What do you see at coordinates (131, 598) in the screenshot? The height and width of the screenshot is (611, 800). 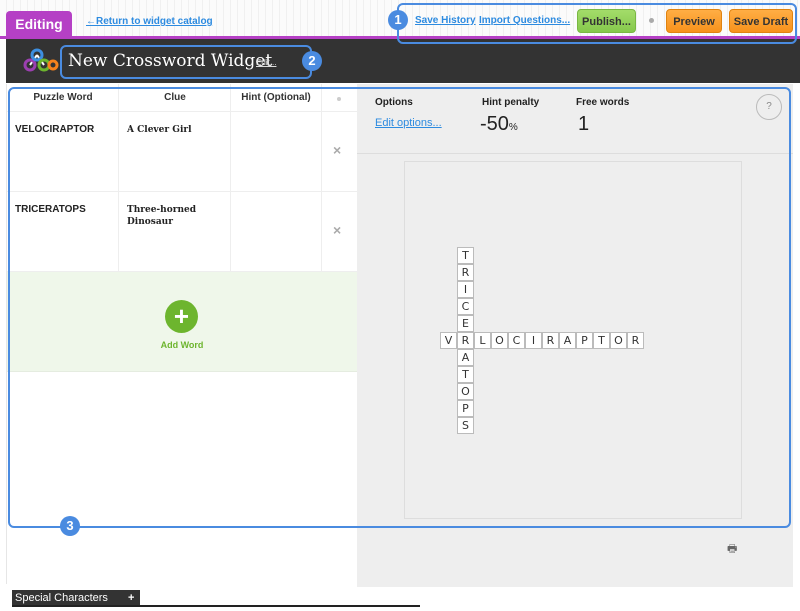 I see `expand-icon: +` at bounding box center [131, 598].